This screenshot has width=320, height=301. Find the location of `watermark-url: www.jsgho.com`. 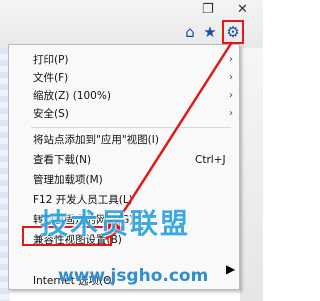

watermark-url: www.jsgho.com is located at coordinates (133, 276).